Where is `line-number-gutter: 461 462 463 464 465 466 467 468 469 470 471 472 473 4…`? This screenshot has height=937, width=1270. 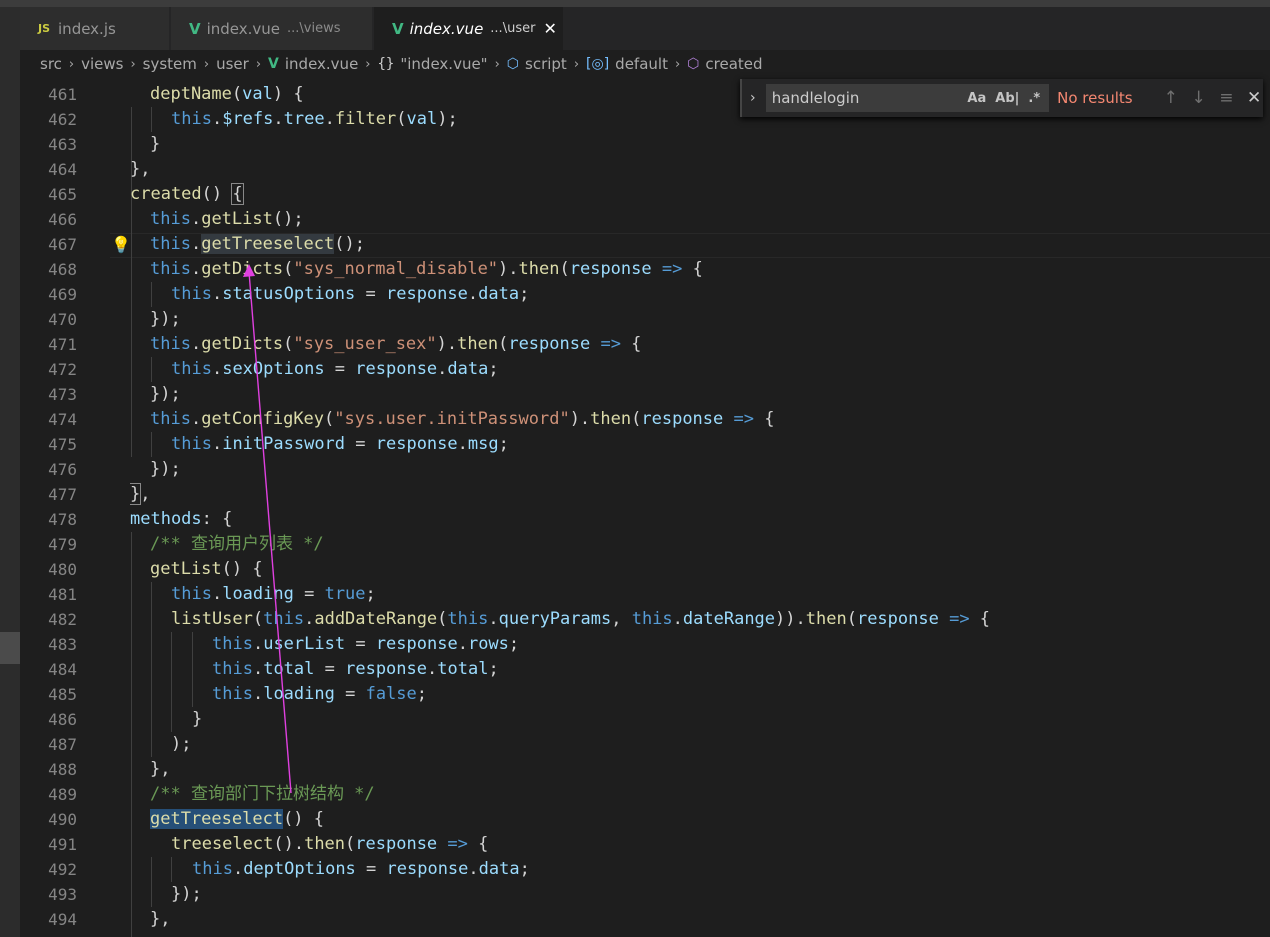
line-number-gutter: 461 462 463 464 465 466 467 468 469 470 471 472 473 4… is located at coordinates (65, 509).